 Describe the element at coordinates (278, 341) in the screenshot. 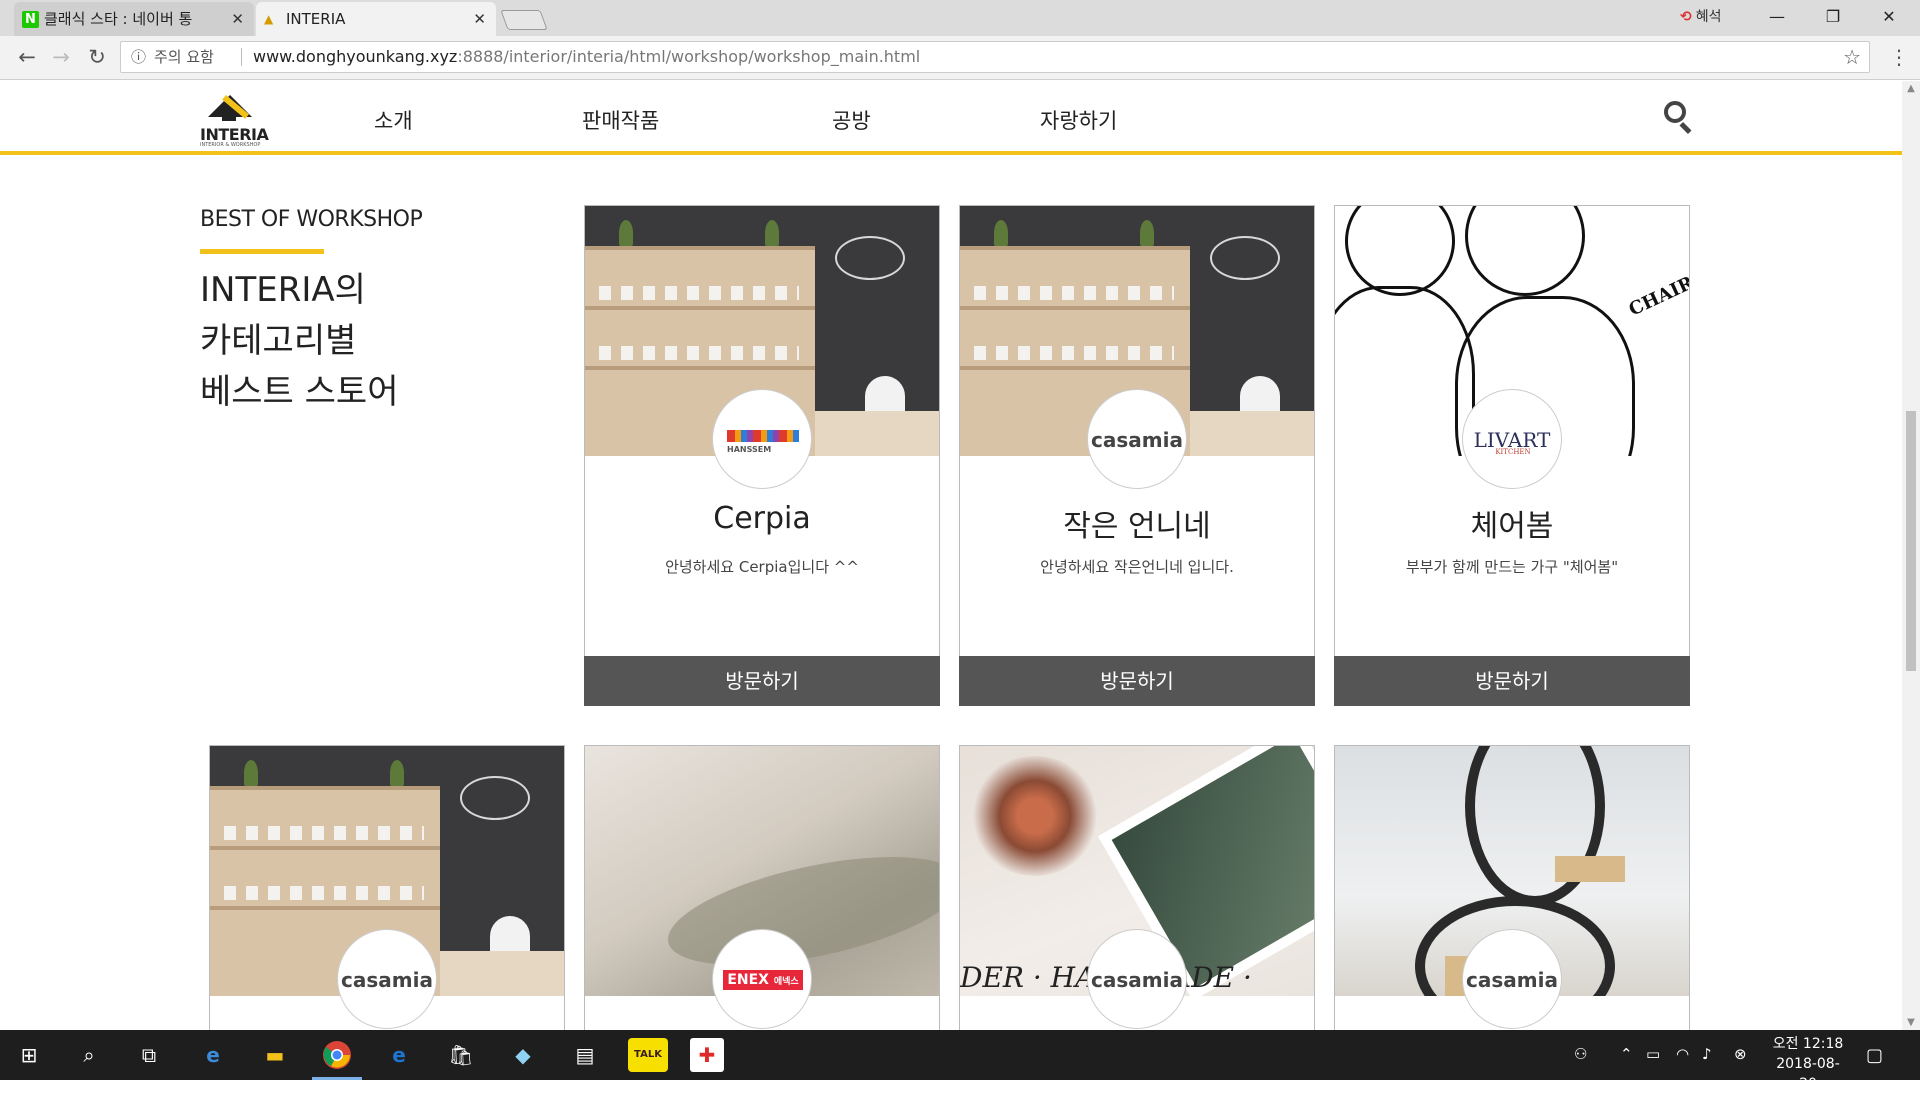

I see `heading-line: 카테고리별` at that location.